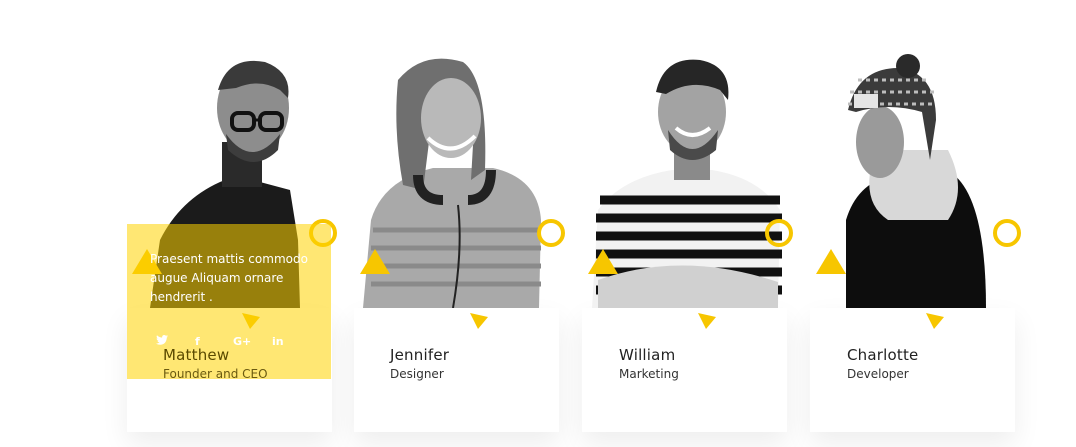  What do you see at coordinates (196, 355) in the screenshot?
I see `member-name: Matthew` at bounding box center [196, 355].